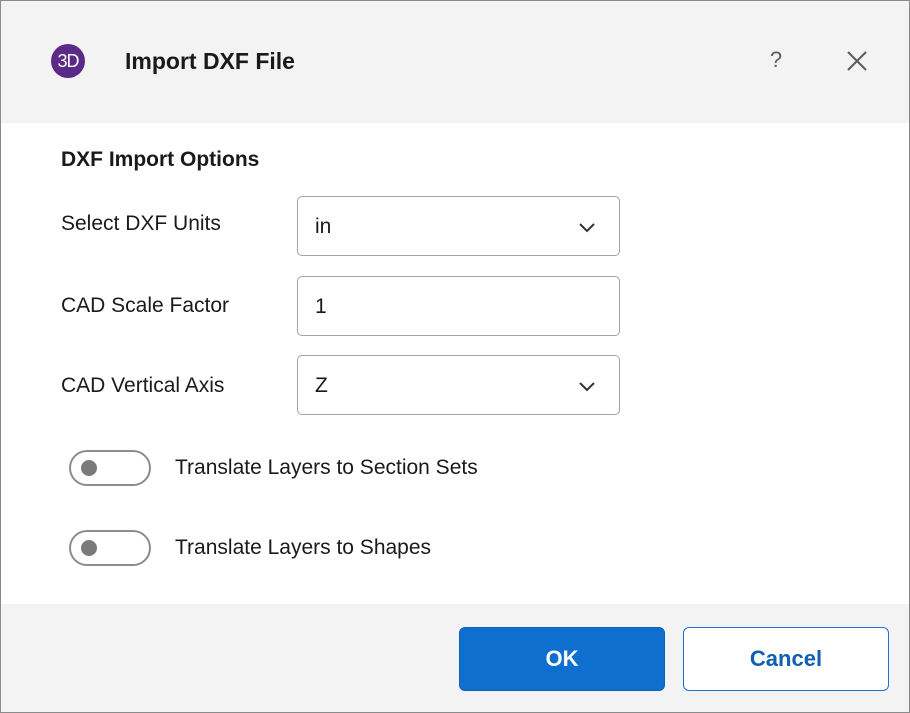 Image resolution: width=910 pixels, height=713 pixels. Describe the element at coordinates (68, 61) in the screenshot. I see `app-logo-icon: 3D` at that location.